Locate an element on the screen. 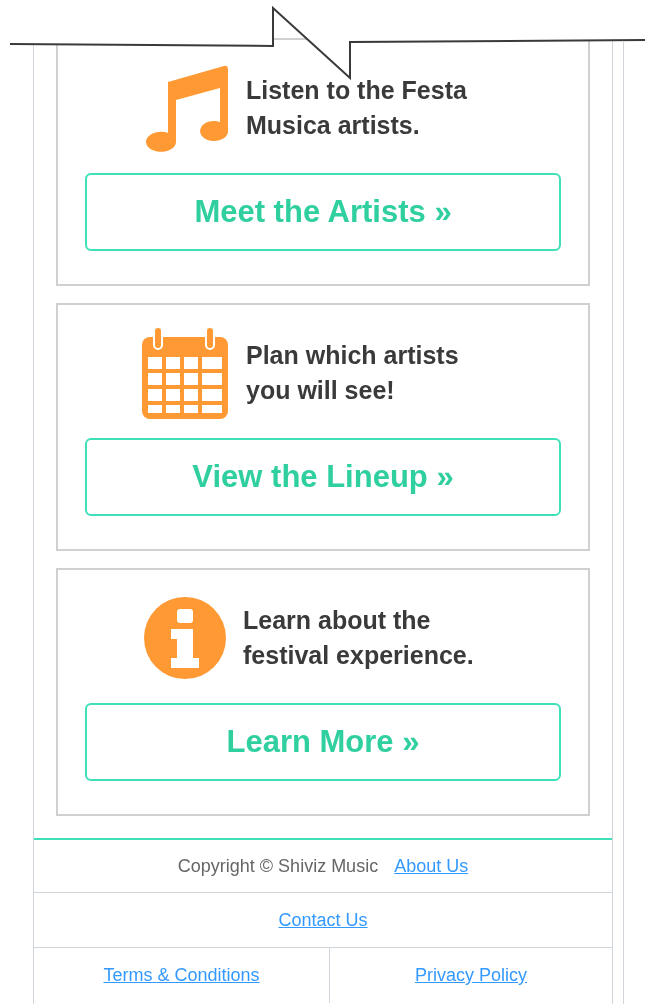 This screenshot has height=1004, width=645. footer-link: About Us is located at coordinates (431, 866).